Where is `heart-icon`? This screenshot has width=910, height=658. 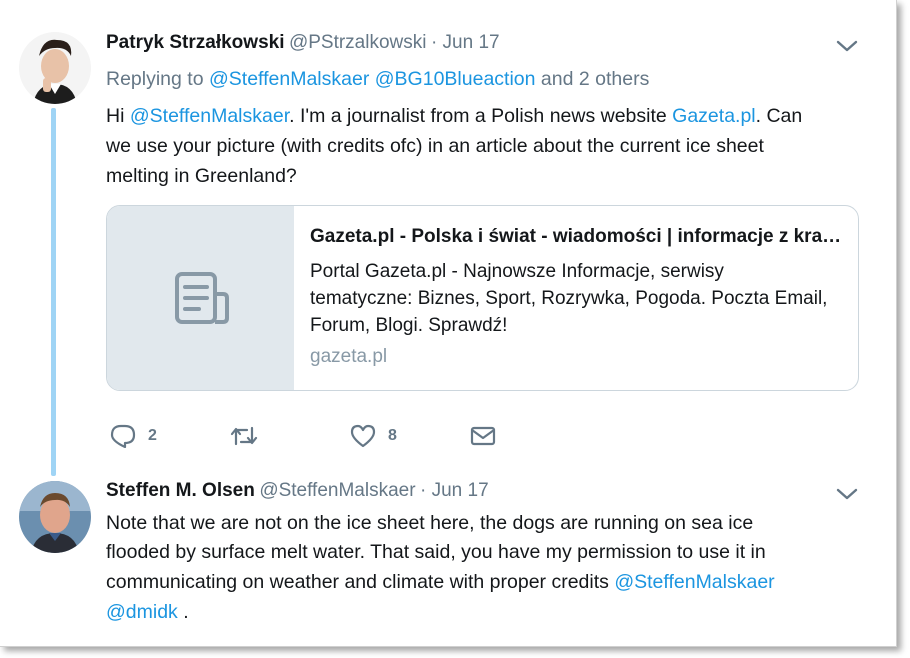
heart-icon is located at coordinates (363, 436).